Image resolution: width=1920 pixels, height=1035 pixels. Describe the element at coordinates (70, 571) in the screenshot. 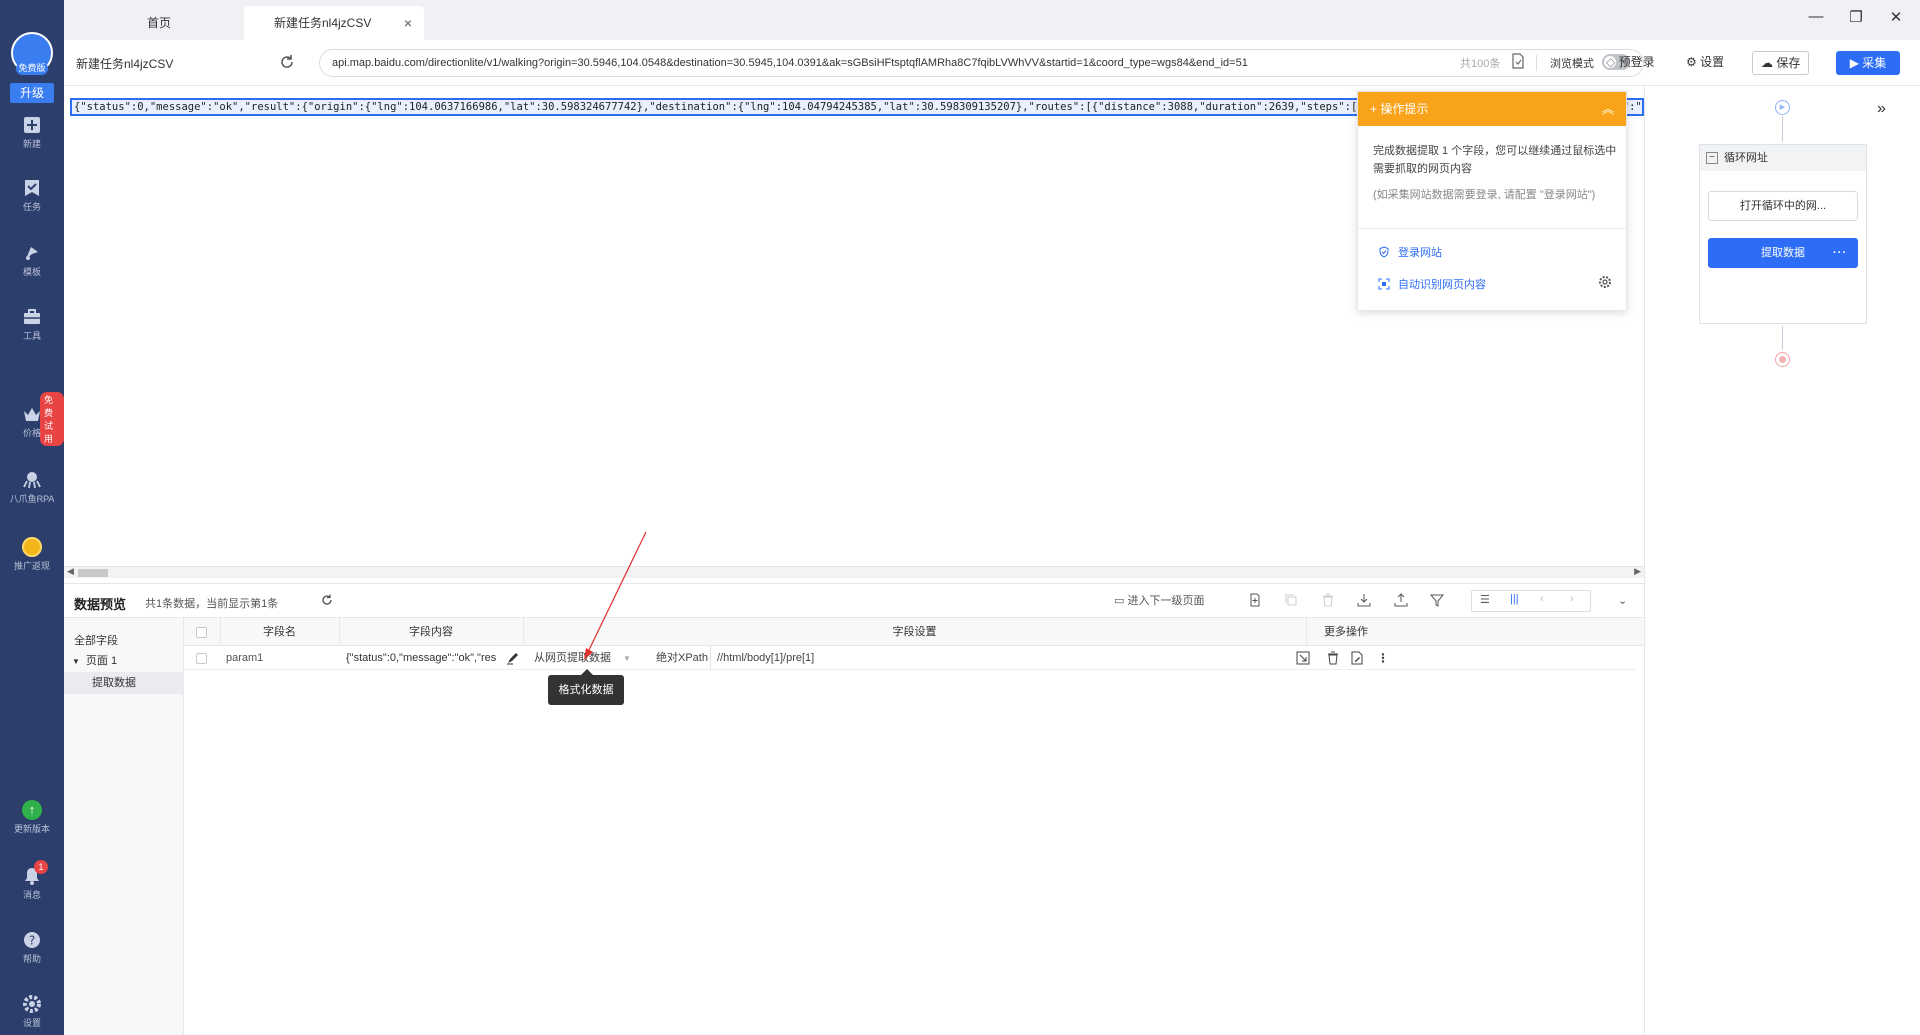

I see `scroll-left-icon: ◀` at that location.